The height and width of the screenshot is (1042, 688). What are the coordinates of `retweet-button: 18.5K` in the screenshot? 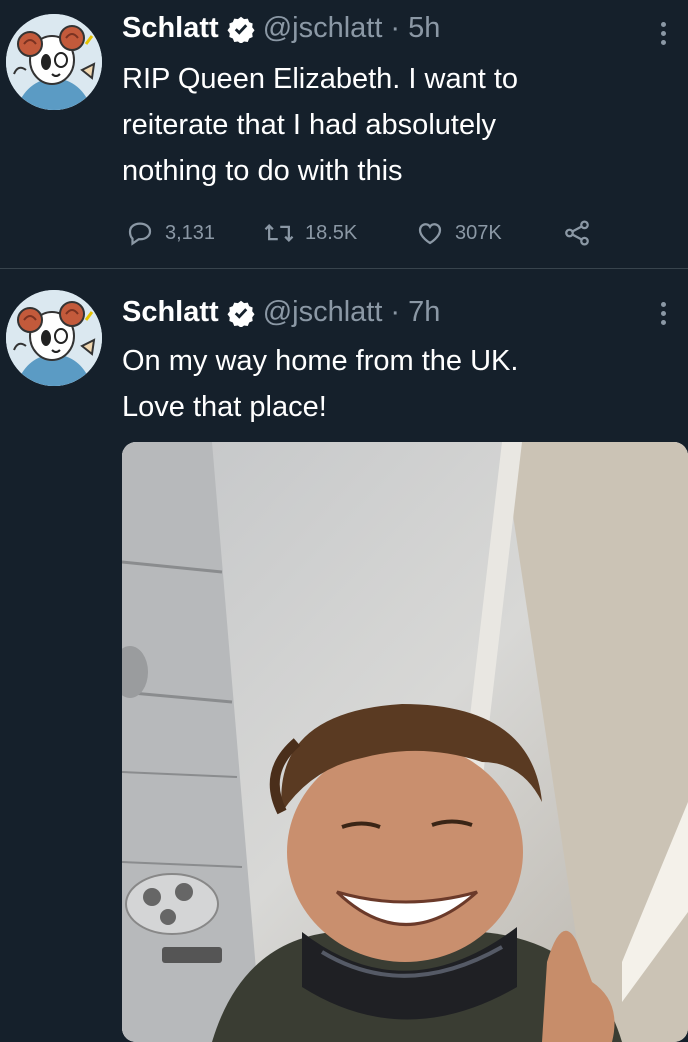 It's located at (310, 233).